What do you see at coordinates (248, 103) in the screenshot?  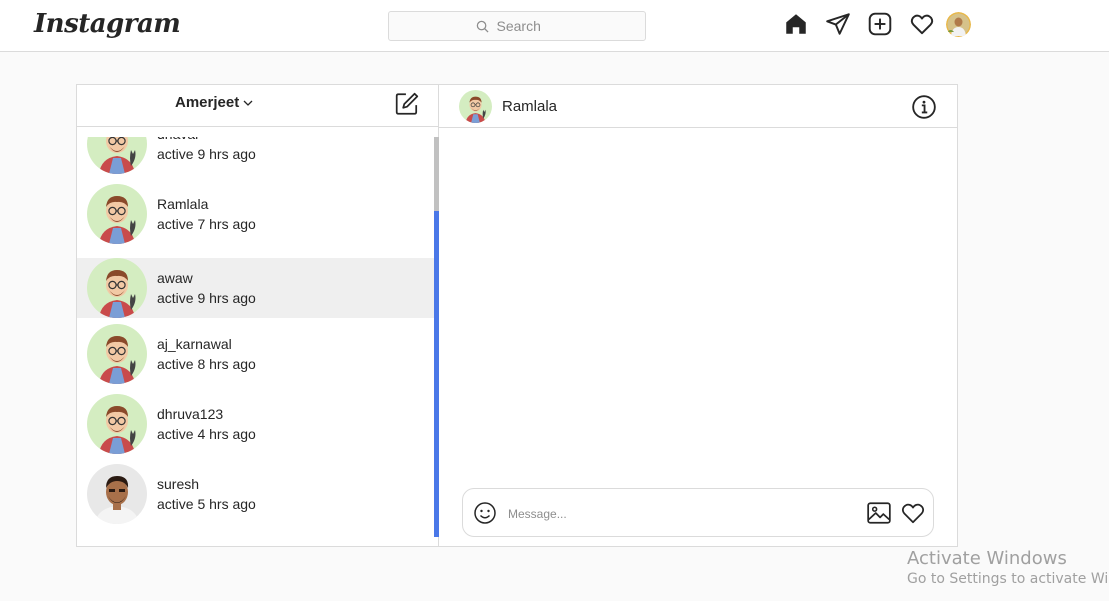 I see `chevron-down-icon` at bounding box center [248, 103].